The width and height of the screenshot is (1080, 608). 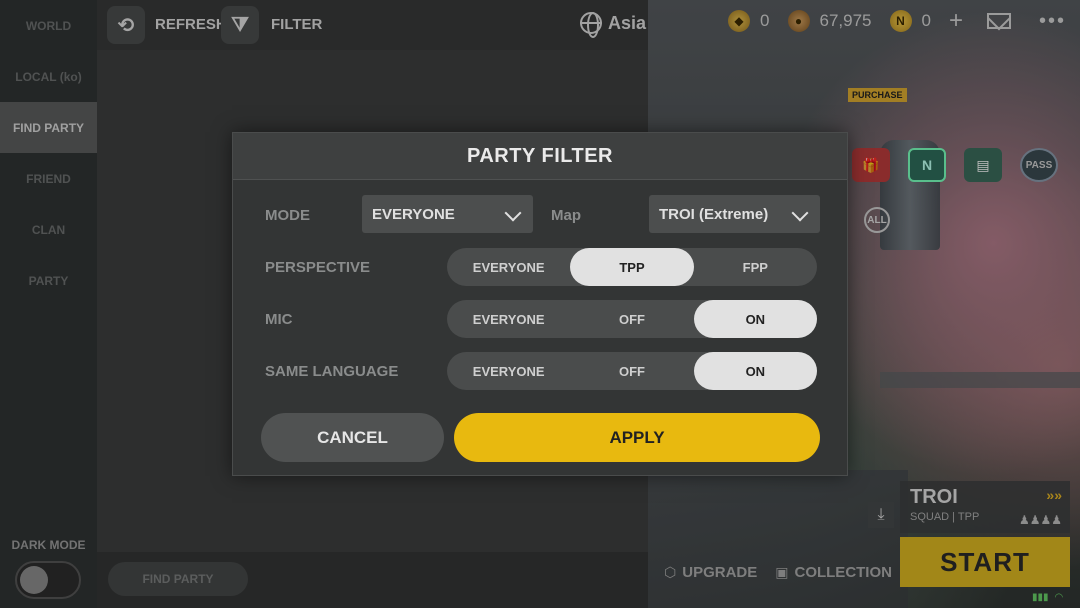 I want to click on mic-option-everyone: EVERYONE, so click(x=508, y=319).